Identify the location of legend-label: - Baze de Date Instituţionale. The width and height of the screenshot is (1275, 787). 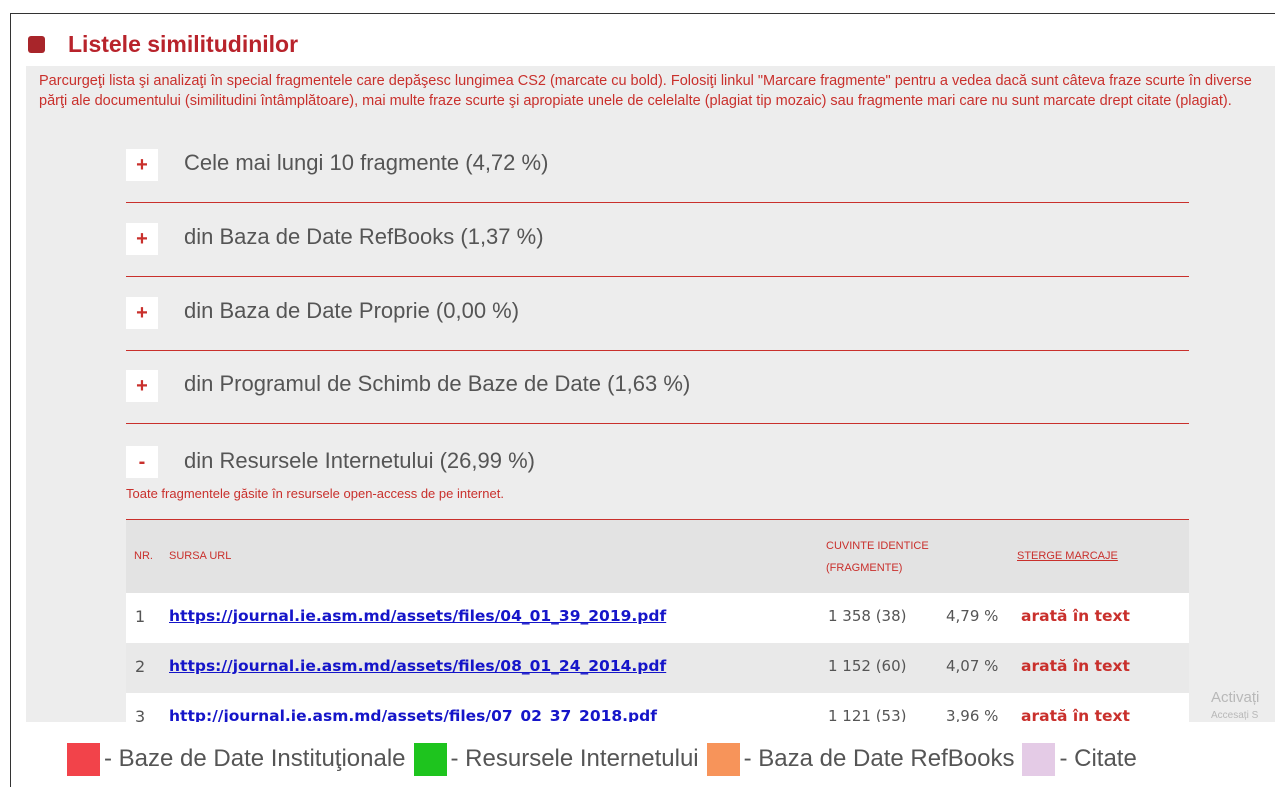
(255, 758).